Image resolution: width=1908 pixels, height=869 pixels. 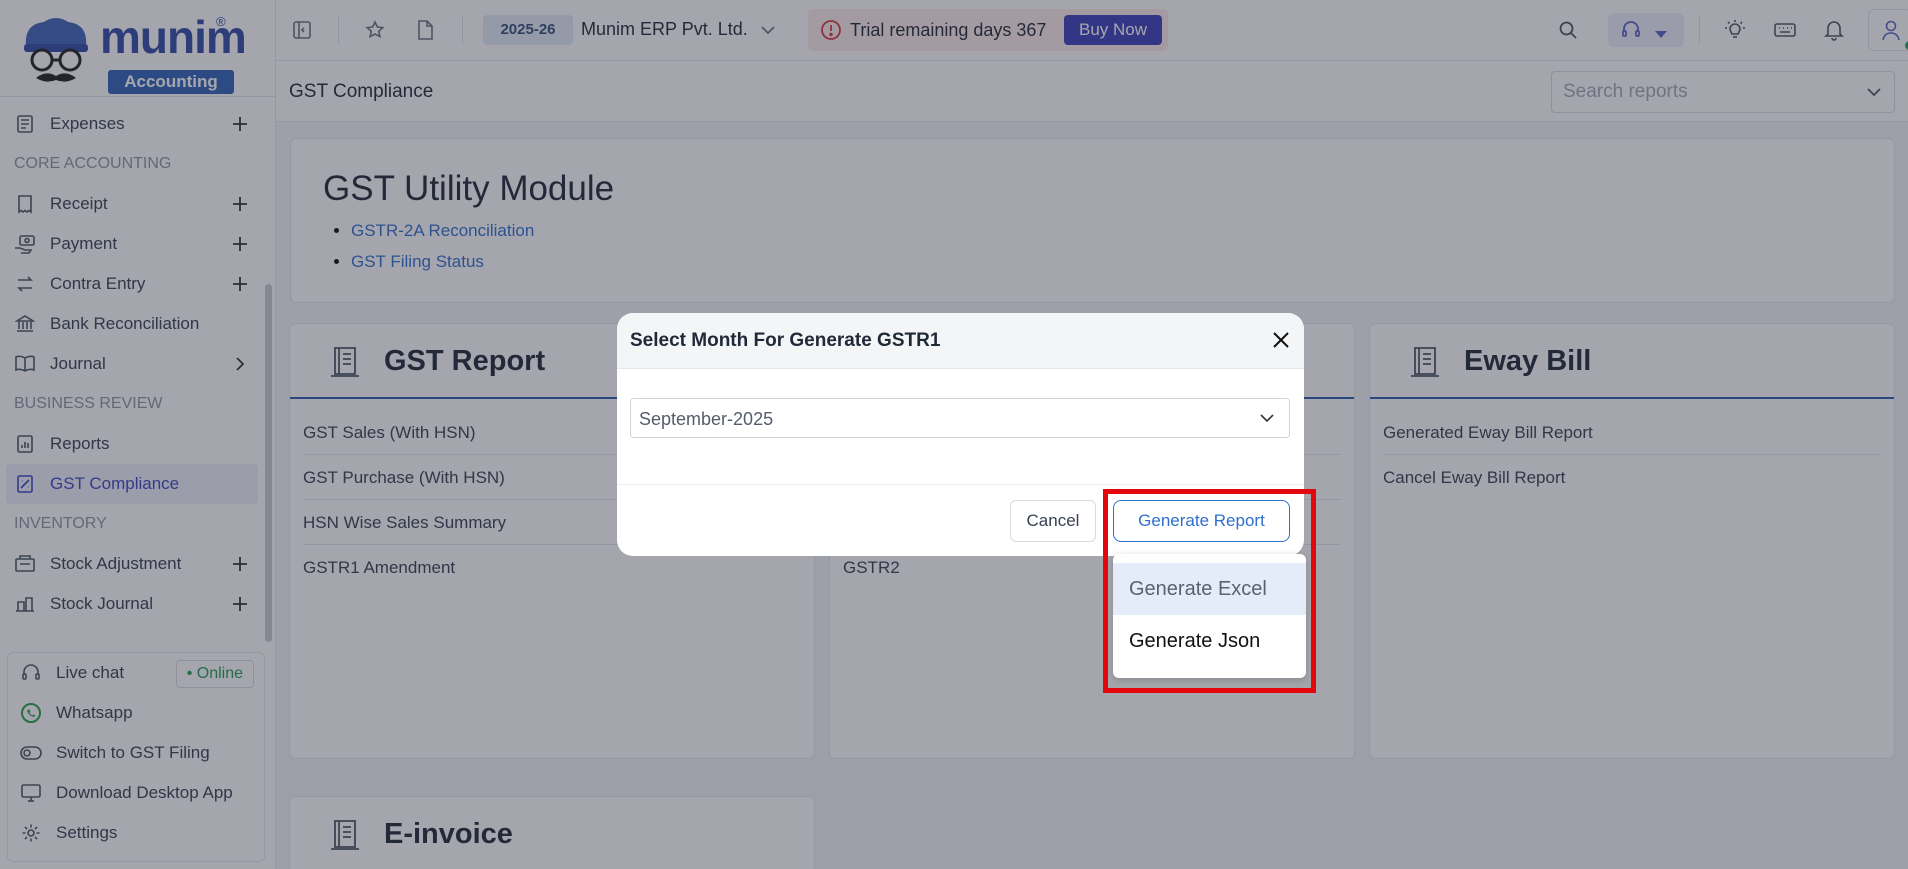 What do you see at coordinates (960, 484) in the screenshot?
I see `dialog-footer-divider` at bounding box center [960, 484].